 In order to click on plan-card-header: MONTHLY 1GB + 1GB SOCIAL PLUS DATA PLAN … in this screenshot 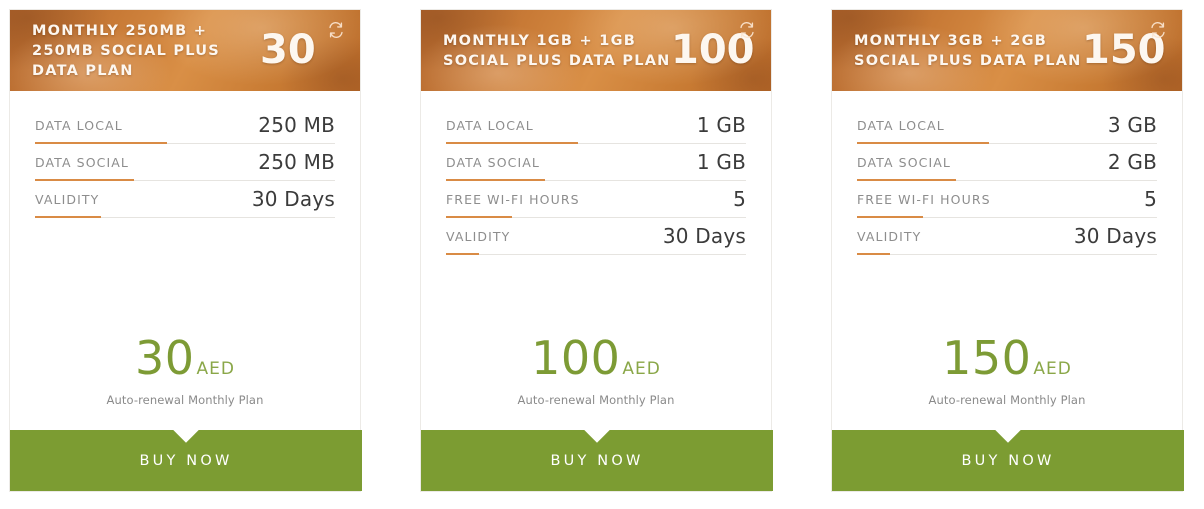, I will do `click(596, 50)`.